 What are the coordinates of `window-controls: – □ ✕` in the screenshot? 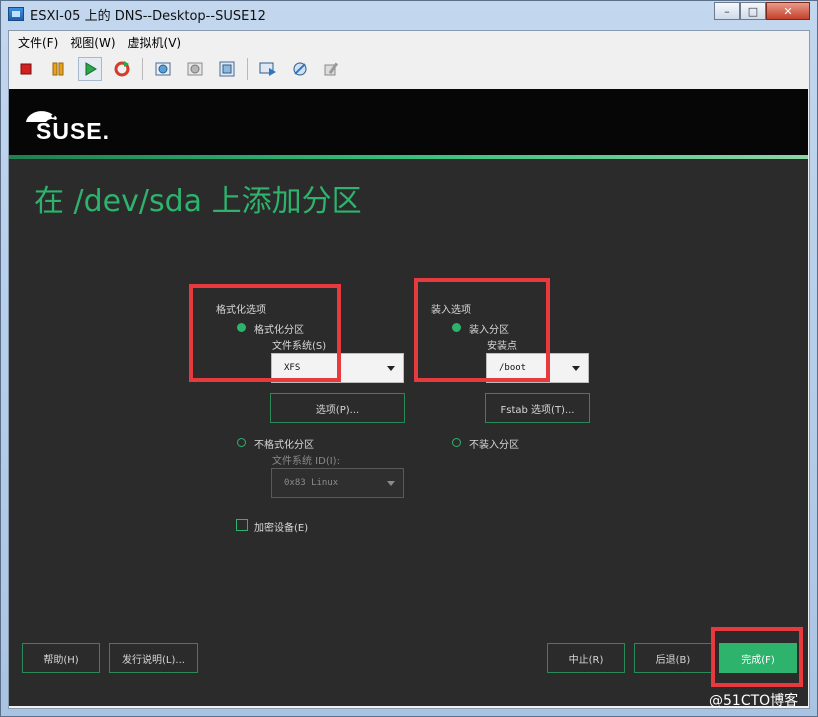 It's located at (762, 11).